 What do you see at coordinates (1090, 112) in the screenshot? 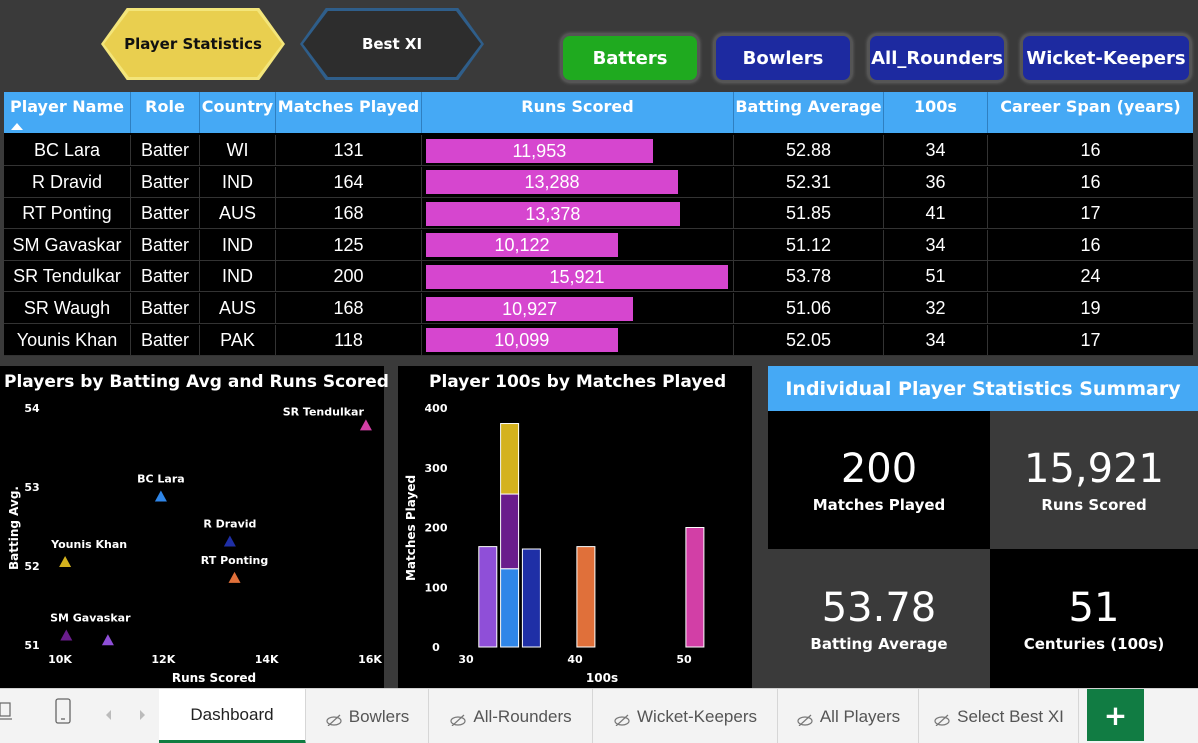
I see `header-career-span: Career Span (years)` at bounding box center [1090, 112].